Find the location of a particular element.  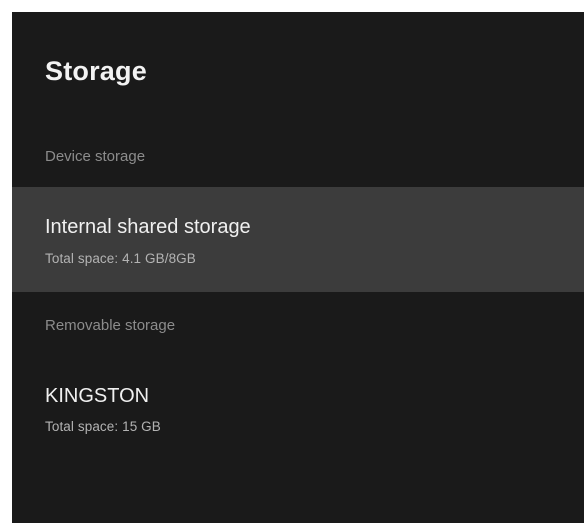

item-subtitle: Total space: 4.1 GB/8GB is located at coordinates (120, 258).